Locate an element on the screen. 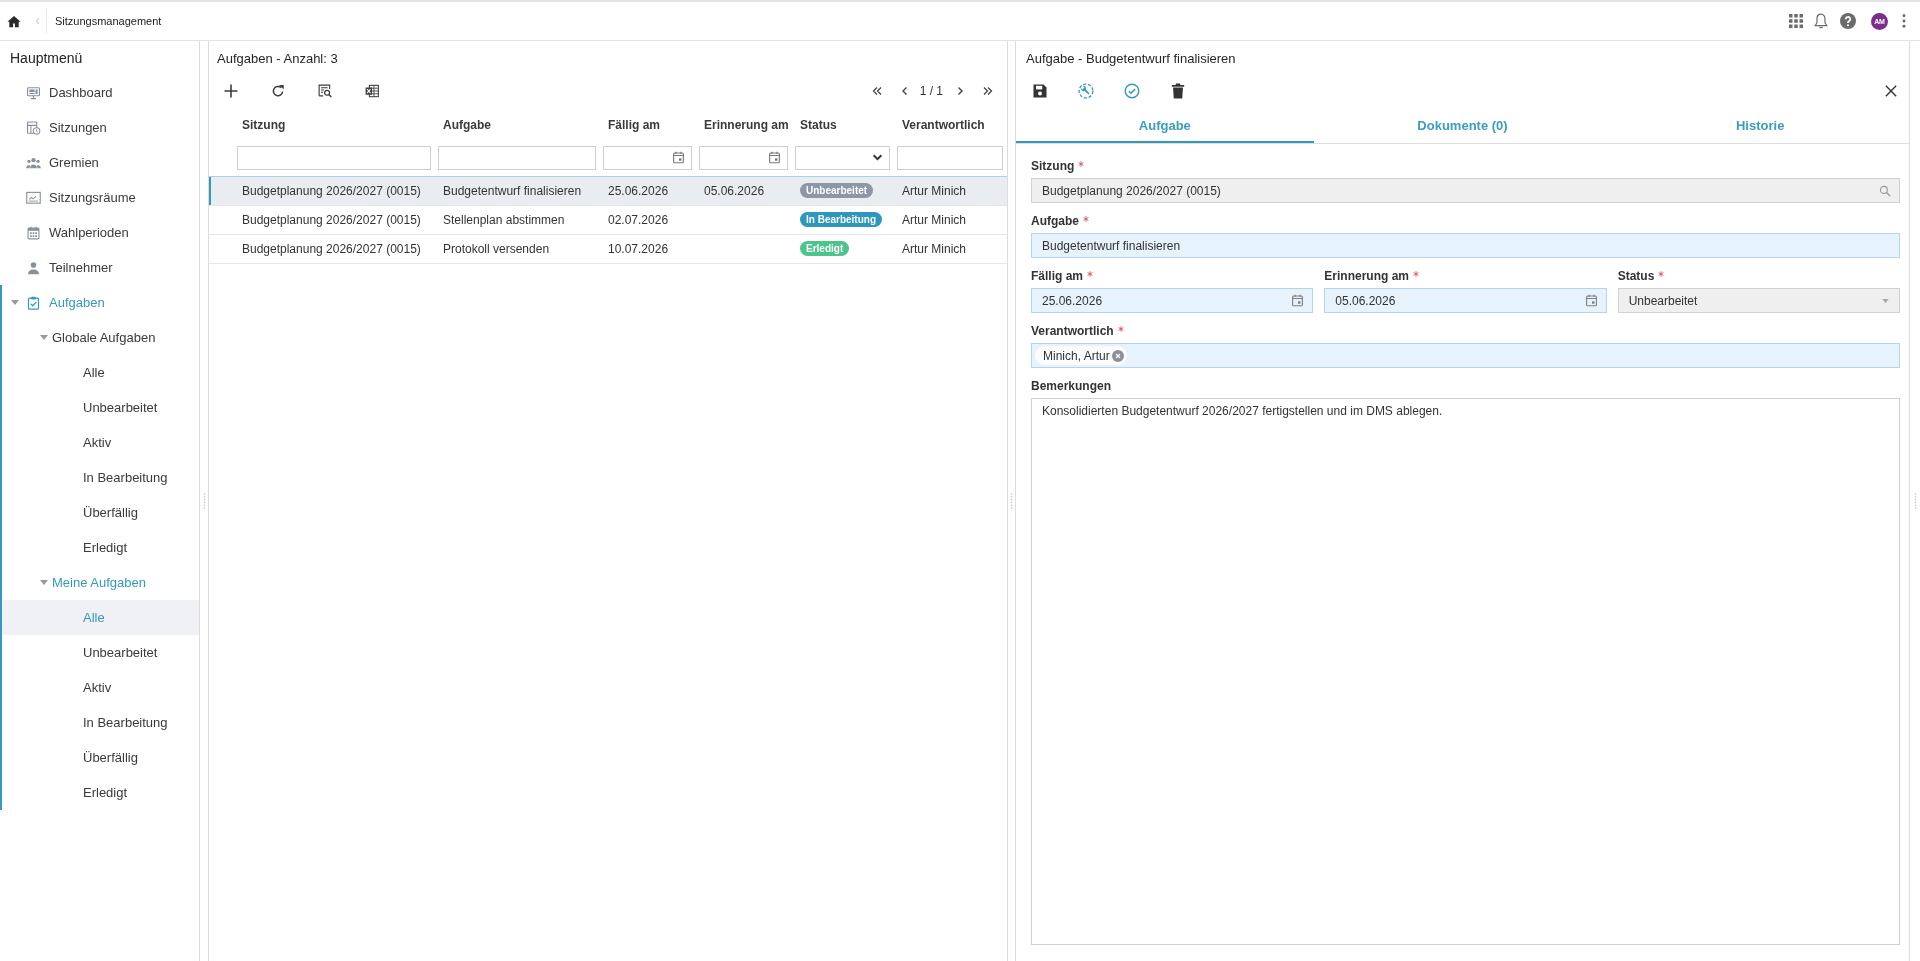 This screenshot has height=961, width=1920. bell-icon is located at coordinates (1821, 21).